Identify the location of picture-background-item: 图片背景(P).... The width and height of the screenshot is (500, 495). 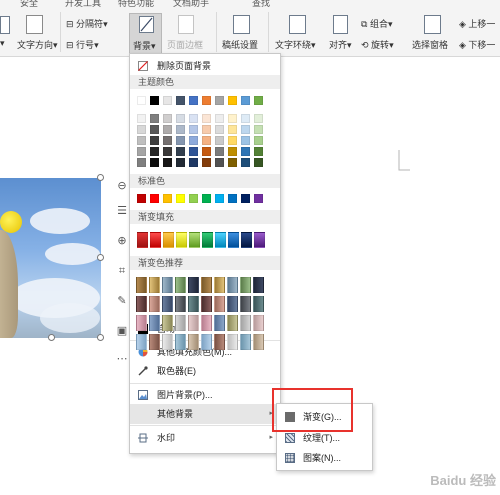
(205, 395).